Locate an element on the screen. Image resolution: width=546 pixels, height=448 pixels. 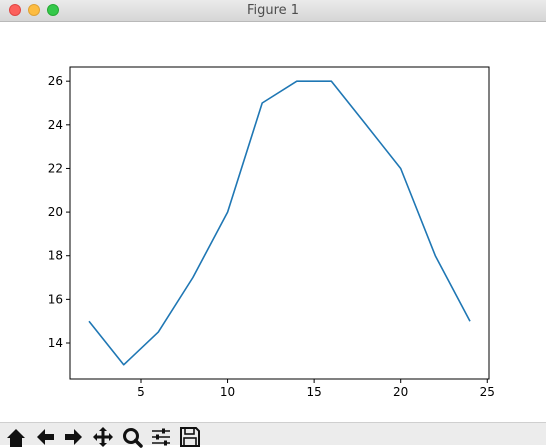
pan-button is located at coordinates (103, 437).